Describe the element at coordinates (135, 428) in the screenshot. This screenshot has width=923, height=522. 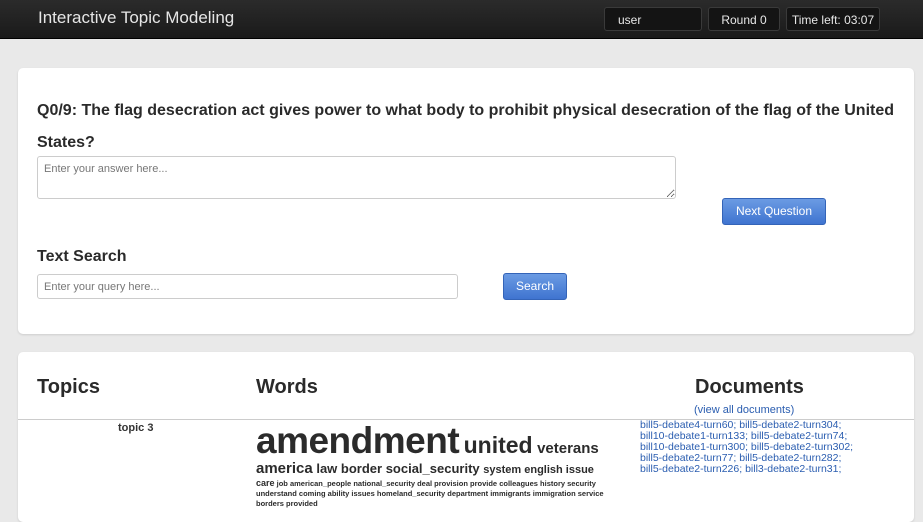
I see `topic-label: topic 3` at that location.